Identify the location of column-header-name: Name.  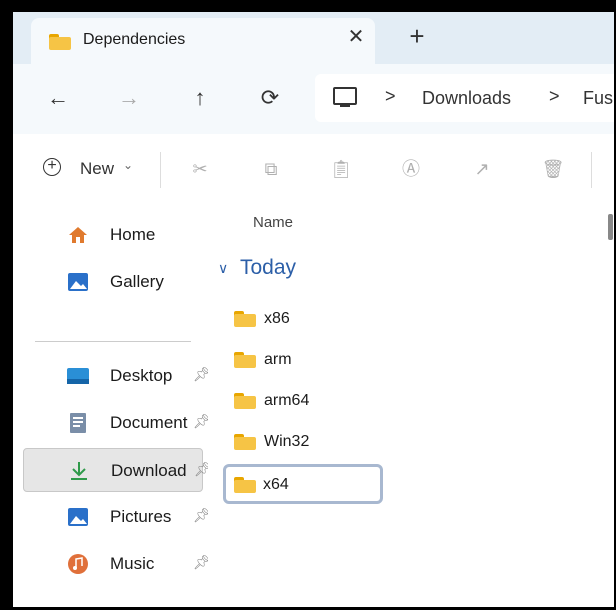
(273, 222).